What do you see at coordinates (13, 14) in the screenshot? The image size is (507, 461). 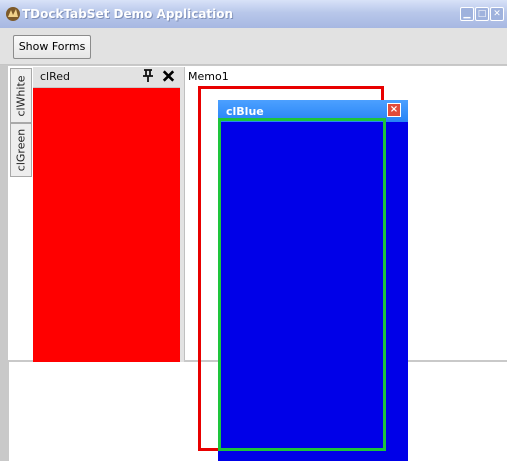 I see `app-icon` at bounding box center [13, 14].